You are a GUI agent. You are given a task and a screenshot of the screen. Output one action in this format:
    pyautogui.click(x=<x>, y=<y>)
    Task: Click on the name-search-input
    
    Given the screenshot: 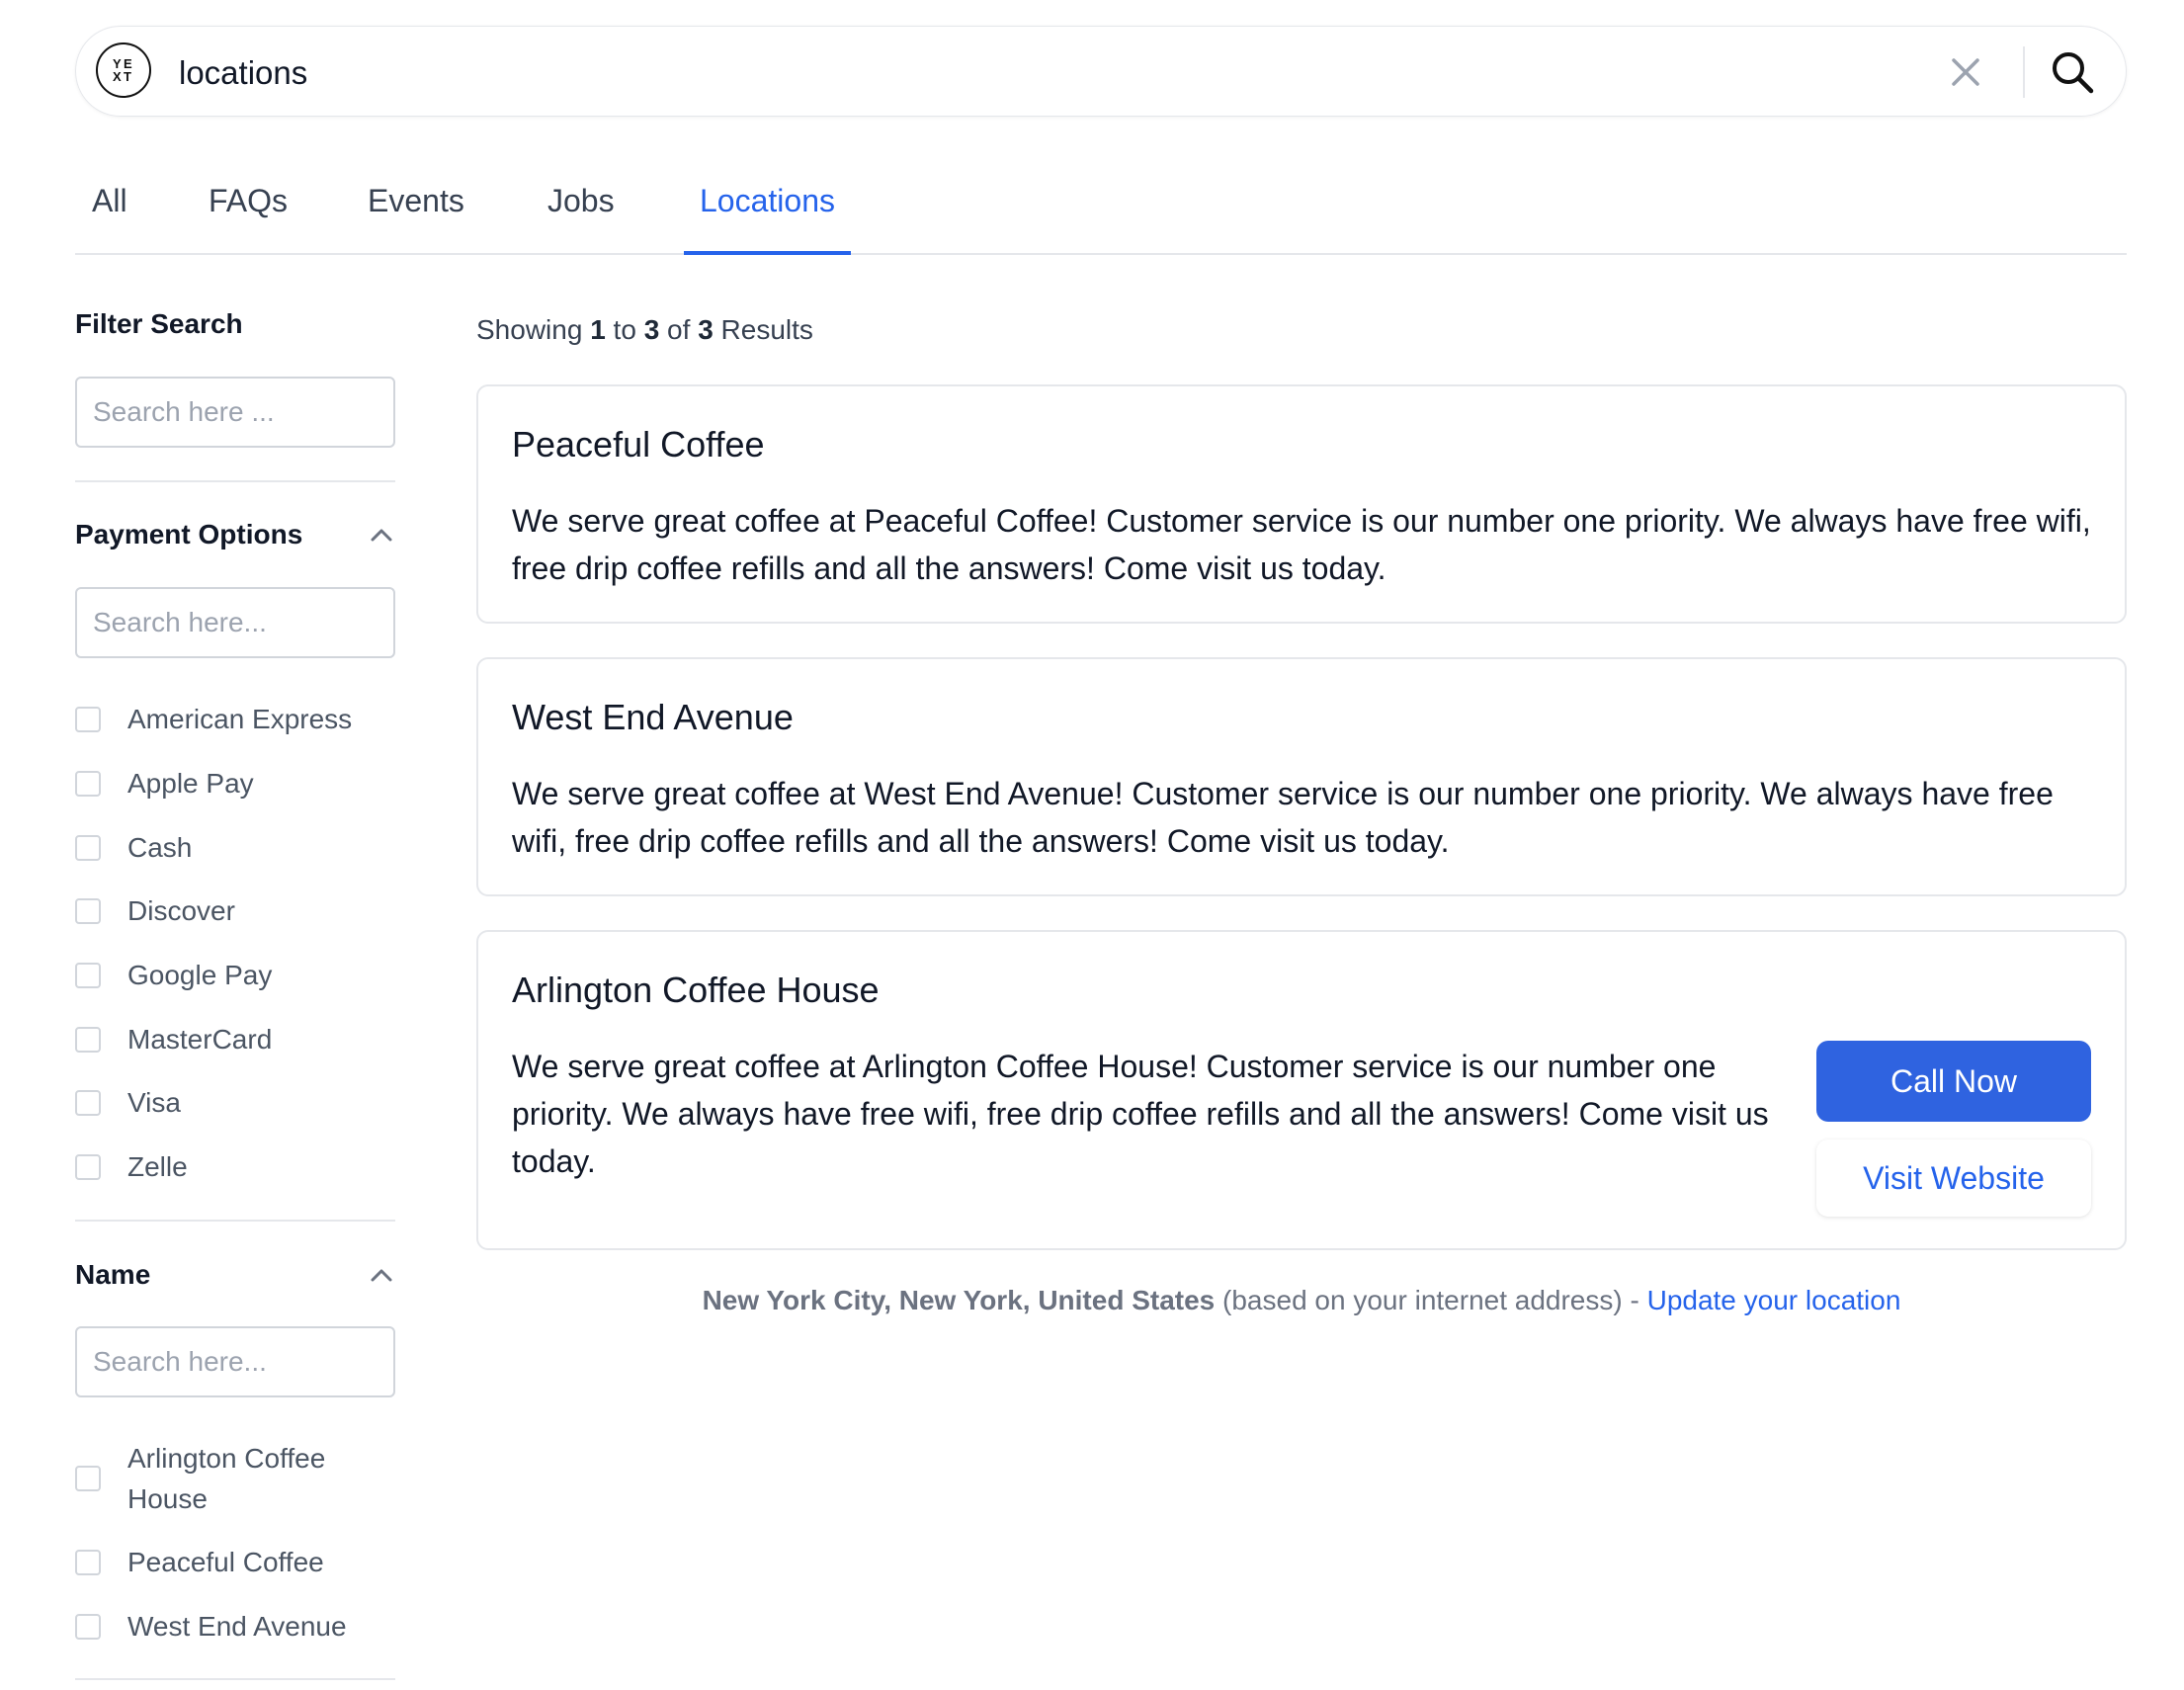 What is the action you would take?
    pyautogui.click(x=235, y=1361)
    